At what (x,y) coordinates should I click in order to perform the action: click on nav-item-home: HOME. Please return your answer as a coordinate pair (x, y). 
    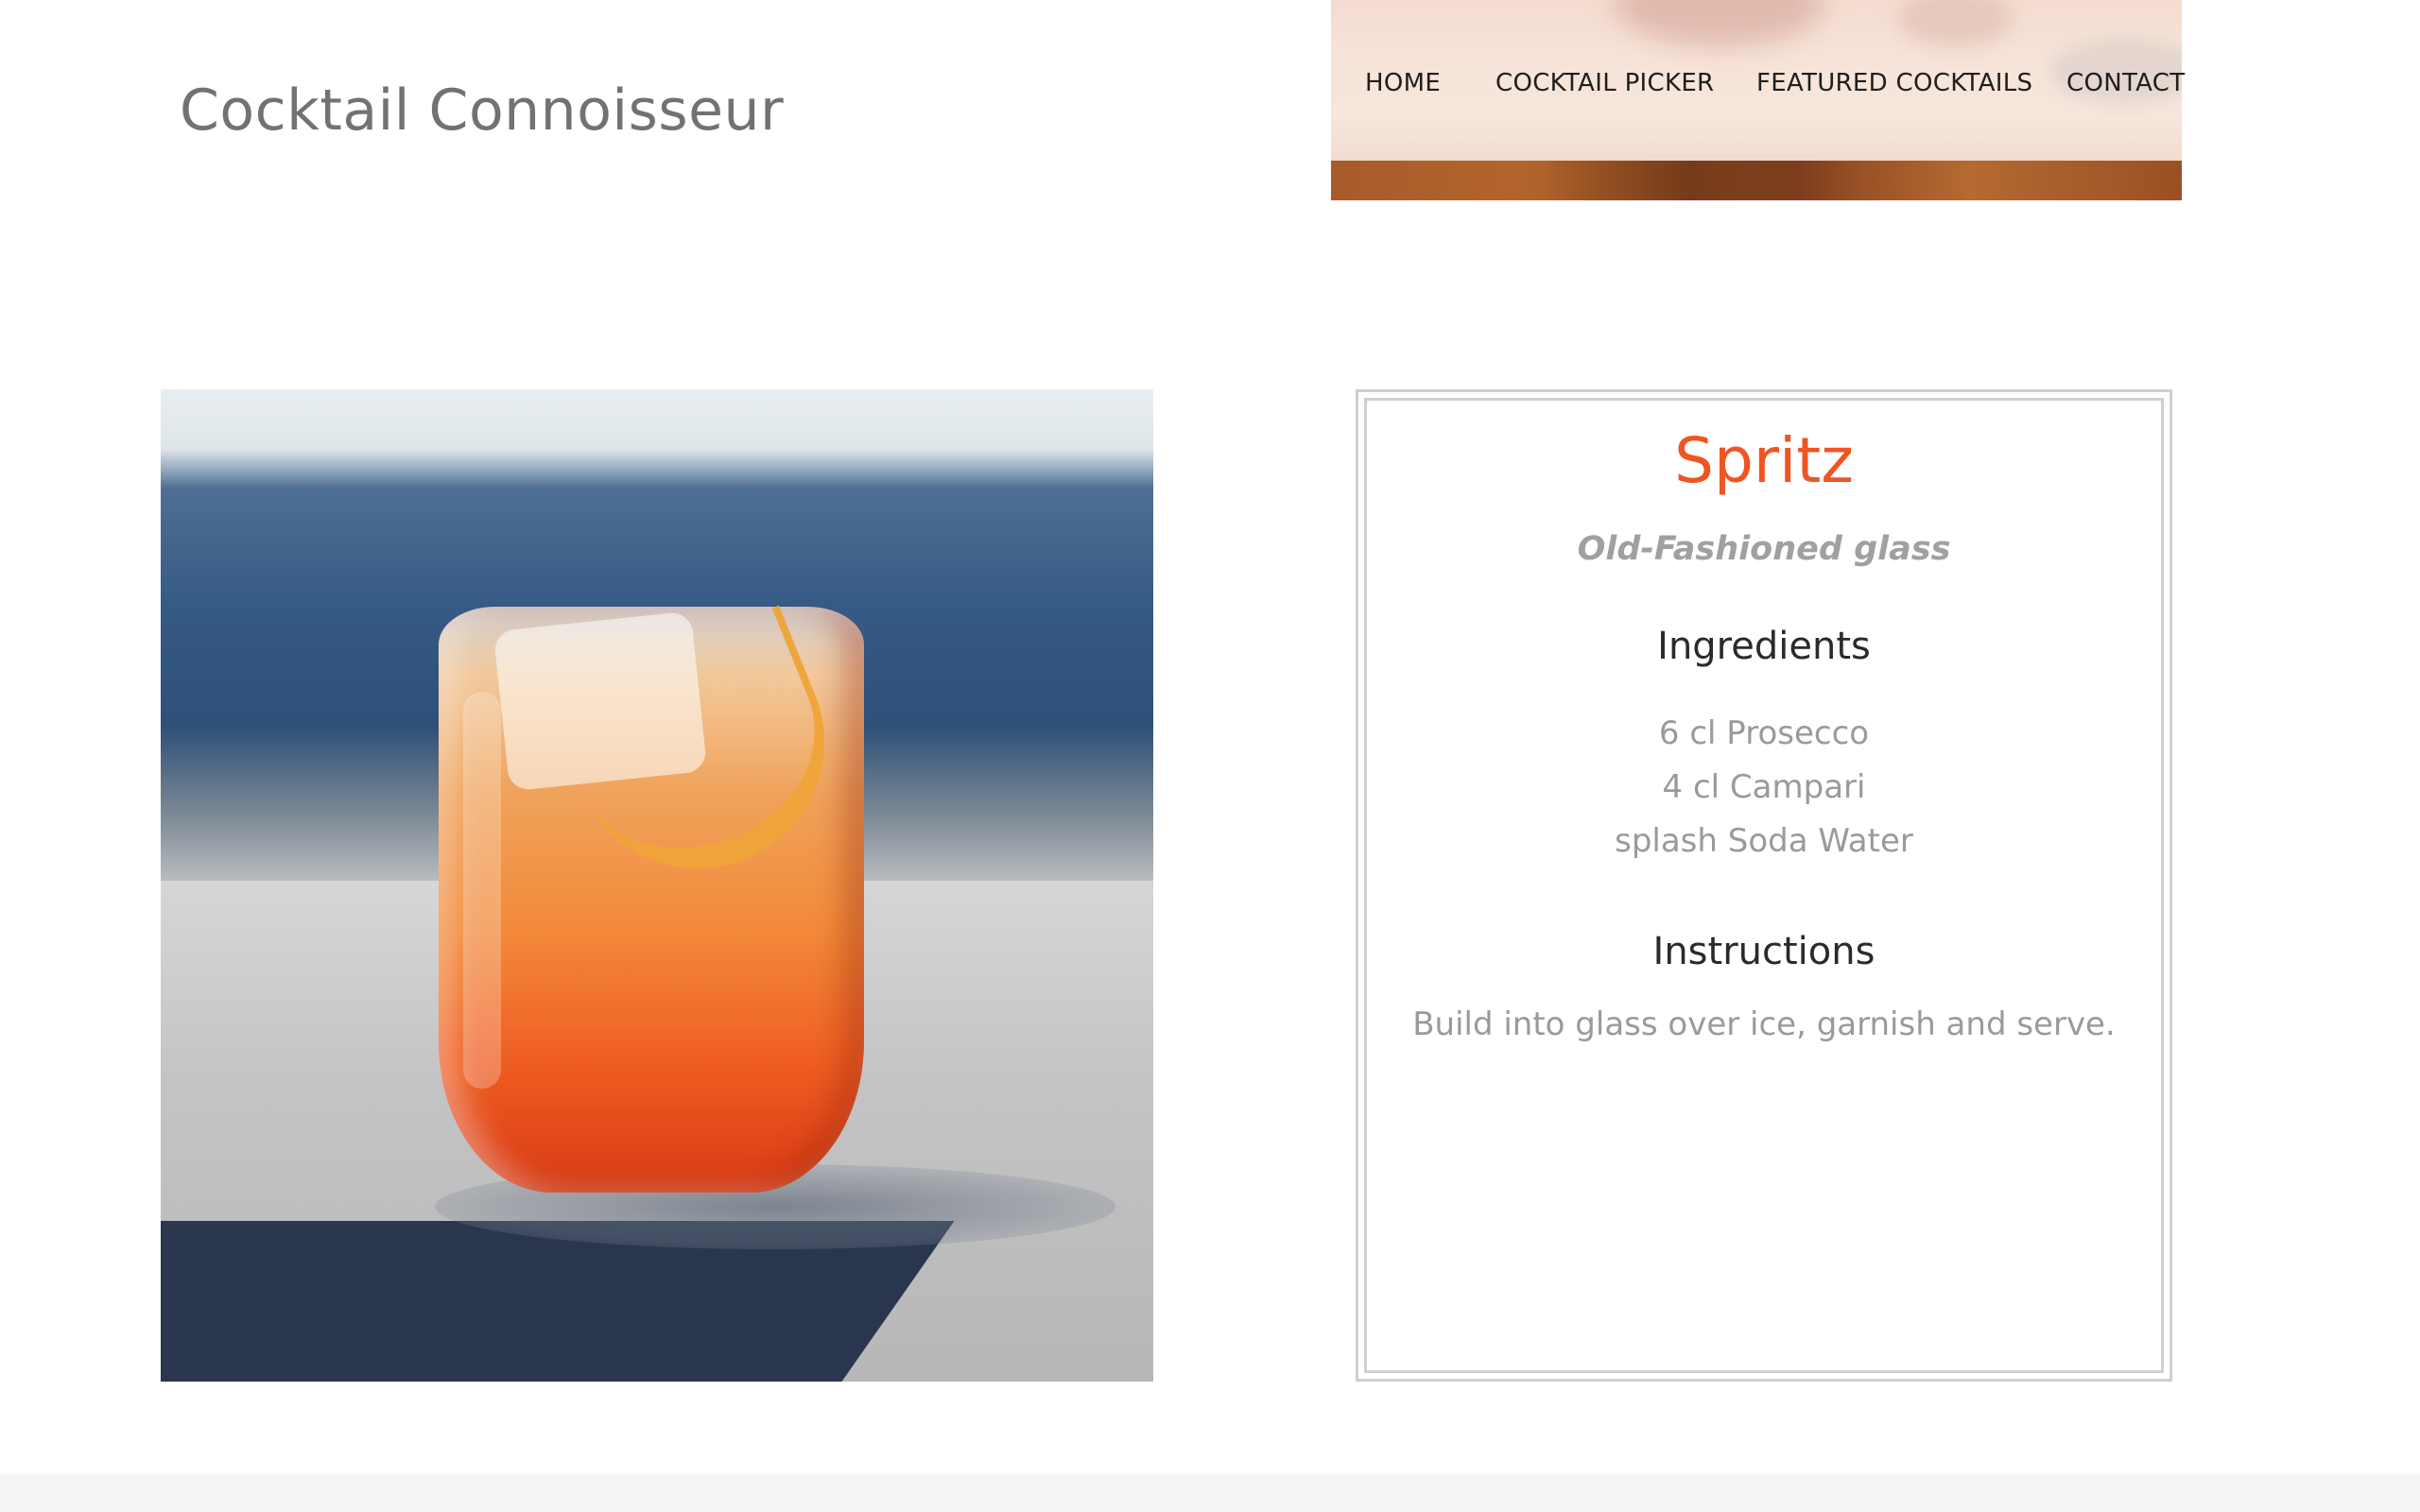
    Looking at the image, I should click on (1403, 83).